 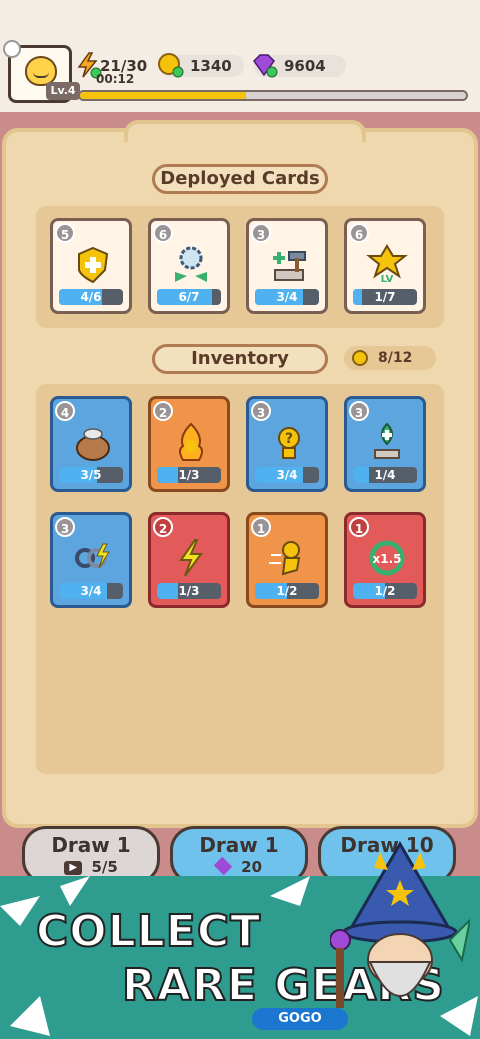 I want to click on promo-line-1: COLLECT, so click(x=148, y=931).